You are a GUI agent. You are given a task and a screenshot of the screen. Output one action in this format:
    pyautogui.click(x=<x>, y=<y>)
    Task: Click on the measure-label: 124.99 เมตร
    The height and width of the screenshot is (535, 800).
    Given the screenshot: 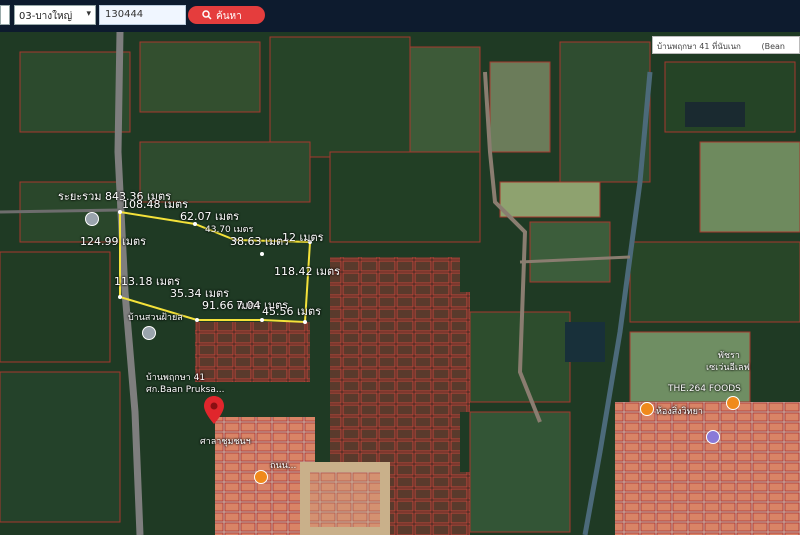 What is the action you would take?
    pyautogui.click(x=113, y=241)
    